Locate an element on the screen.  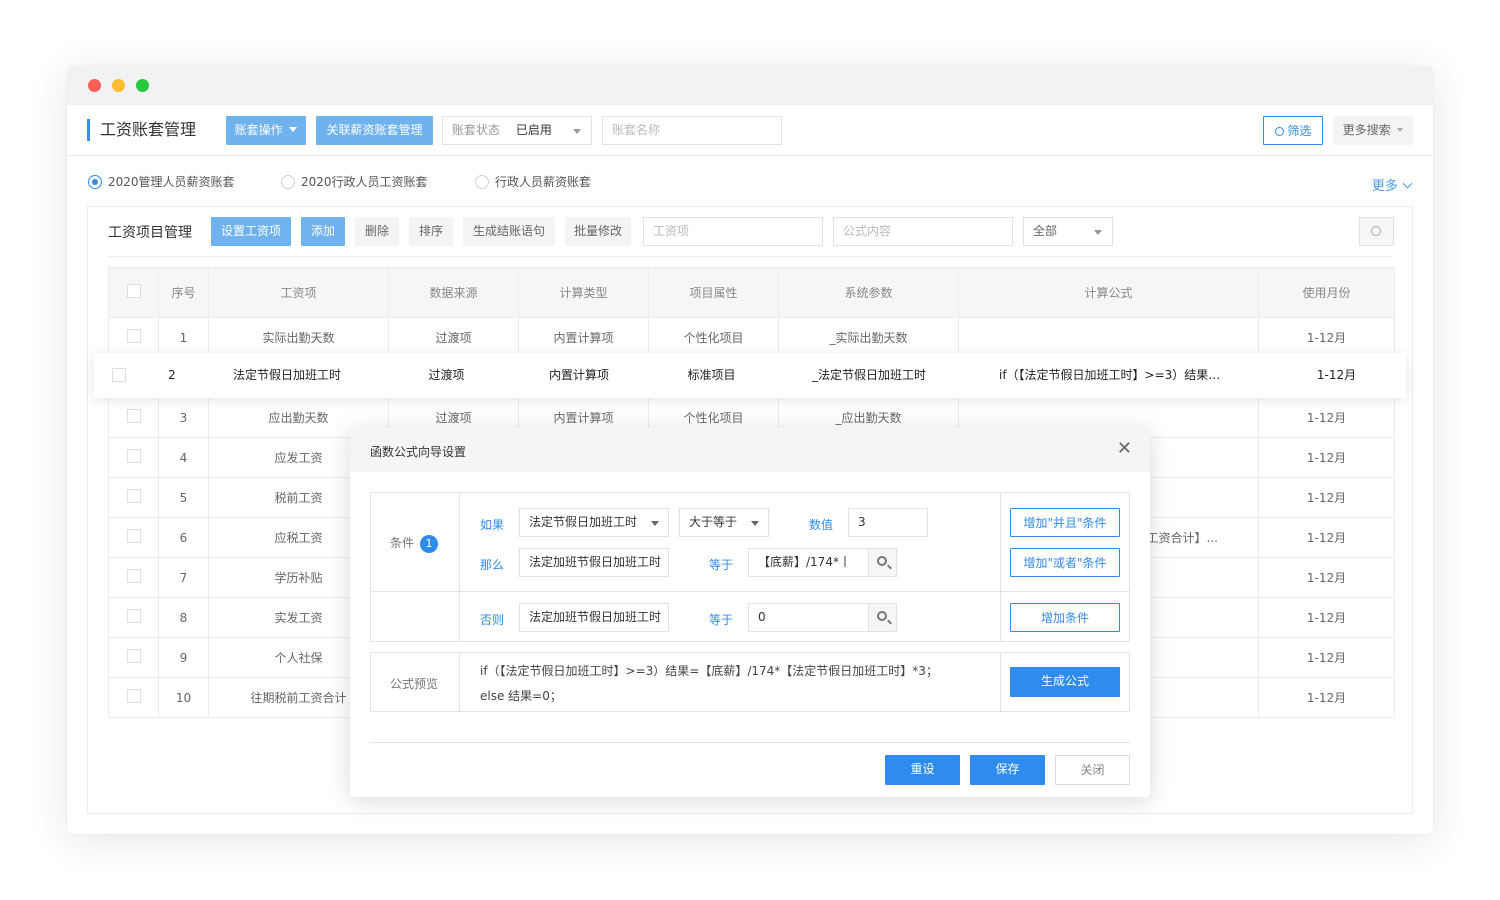
then-label: 那么 is located at coordinates (492, 565).